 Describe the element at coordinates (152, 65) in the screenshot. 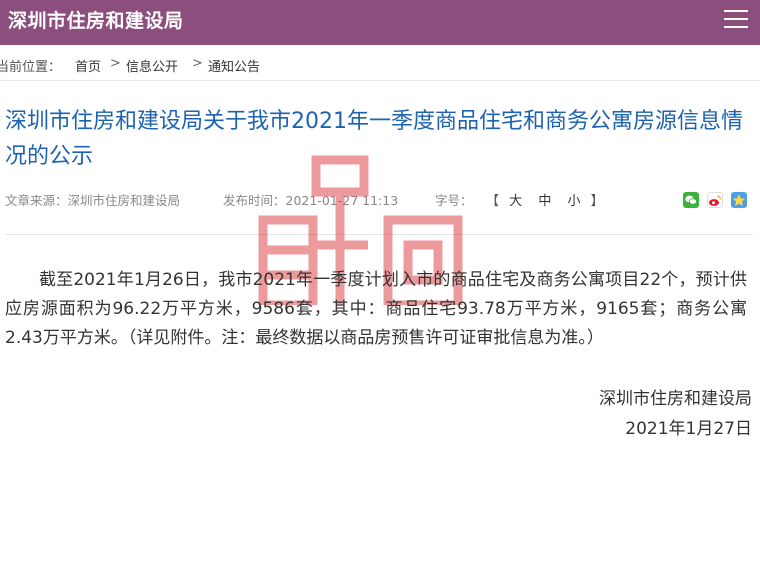

I see `breadcrumb-info-public: 信息公开` at that location.